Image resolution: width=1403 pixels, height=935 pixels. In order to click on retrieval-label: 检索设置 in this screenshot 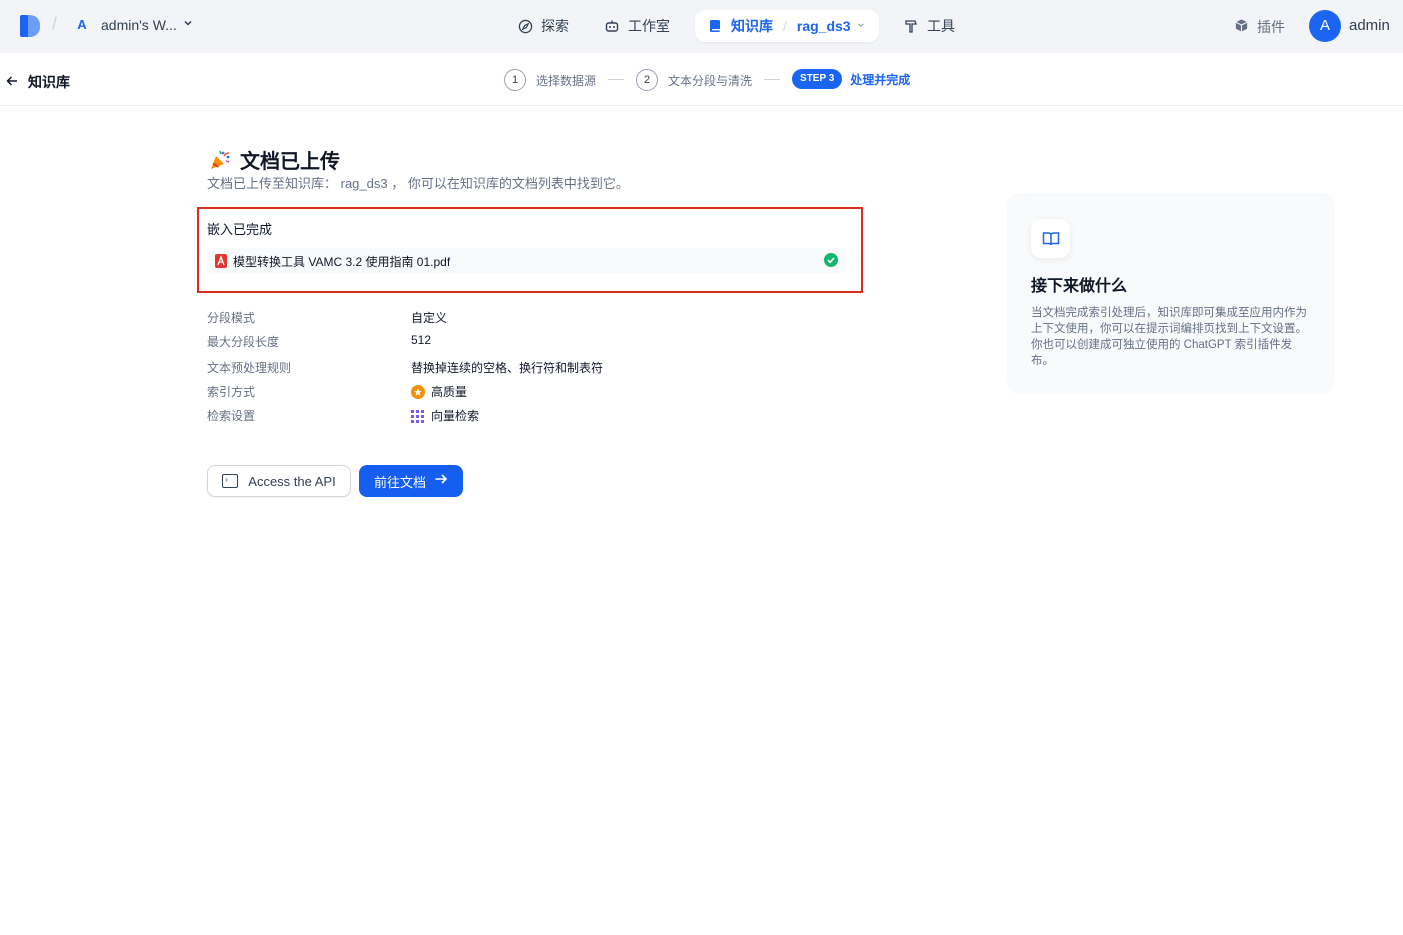, I will do `click(231, 416)`.